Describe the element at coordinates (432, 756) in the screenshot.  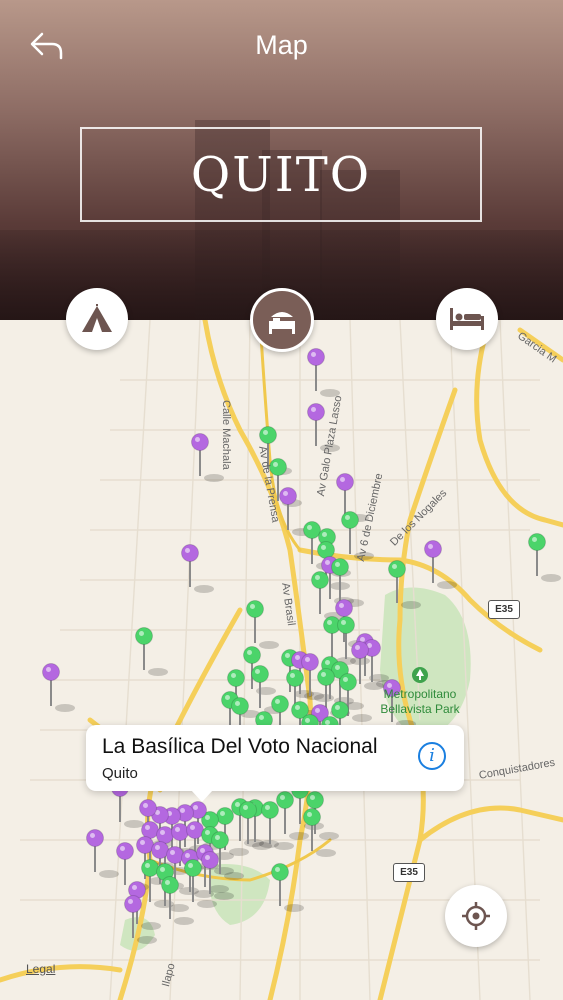
I see `info-icon: i` at that location.